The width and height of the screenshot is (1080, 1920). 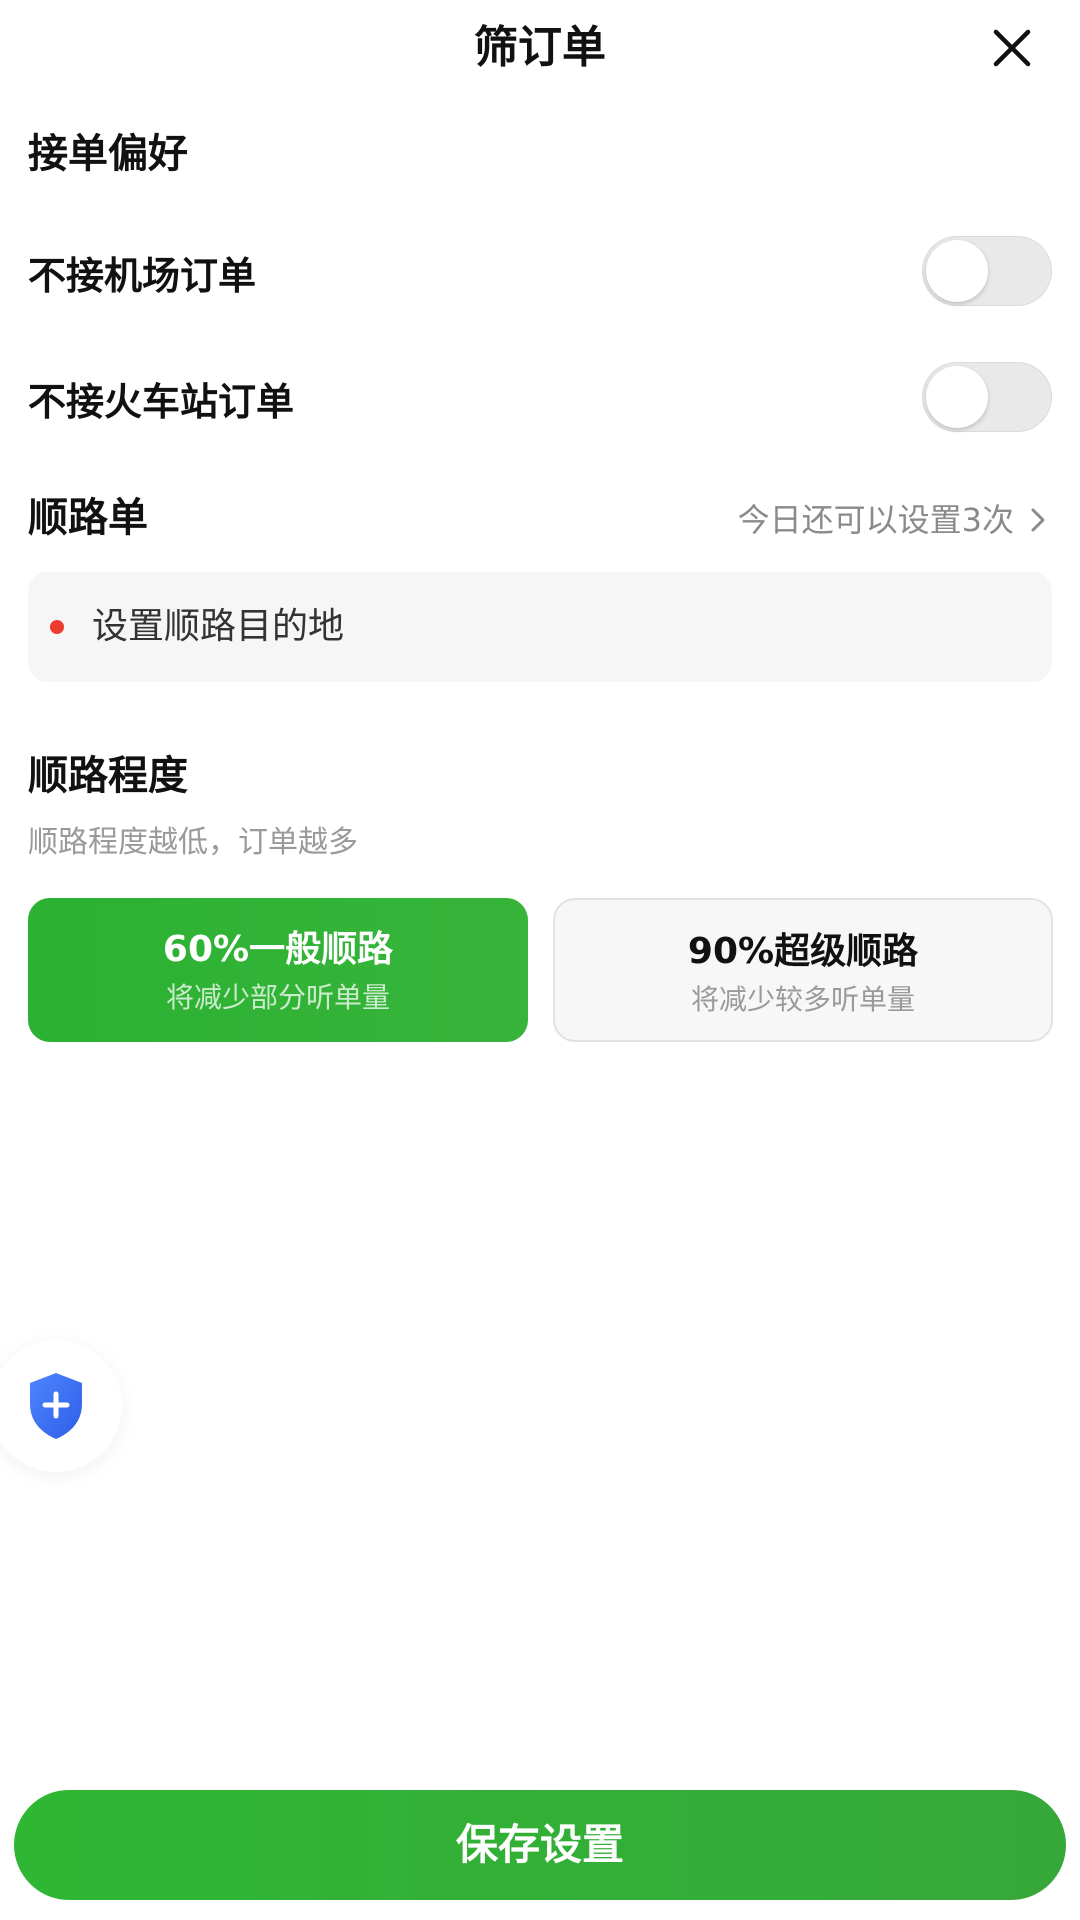 I want to click on toggle-train-station, so click(x=987, y=397).